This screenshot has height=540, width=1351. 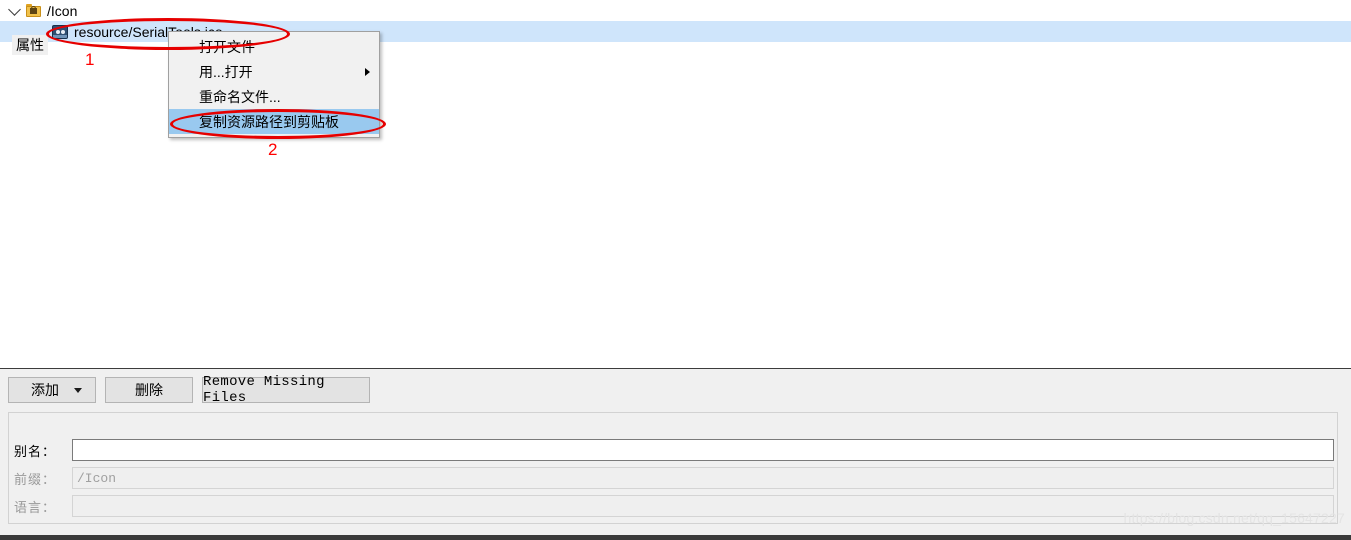 What do you see at coordinates (30, 45) in the screenshot?
I see `properties-group-title: 属性` at bounding box center [30, 45].